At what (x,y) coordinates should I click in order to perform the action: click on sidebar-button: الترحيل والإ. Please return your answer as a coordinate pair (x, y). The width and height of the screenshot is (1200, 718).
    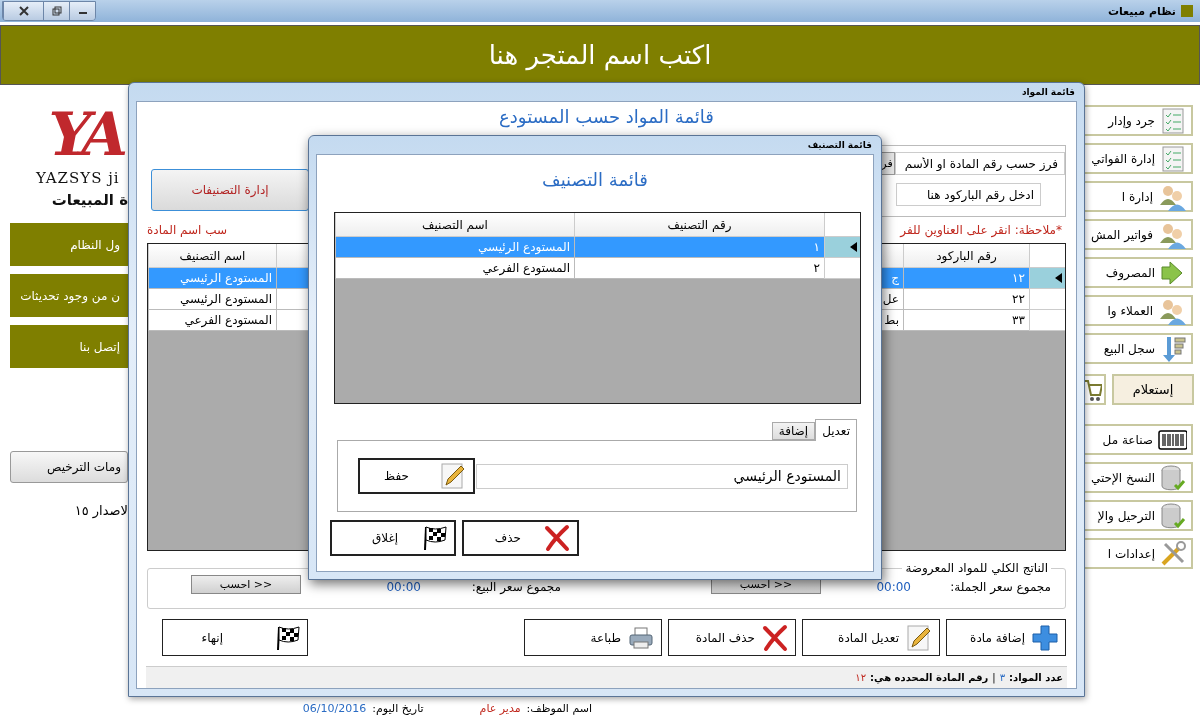
    Looking at the image, I should click on (1137, 515).